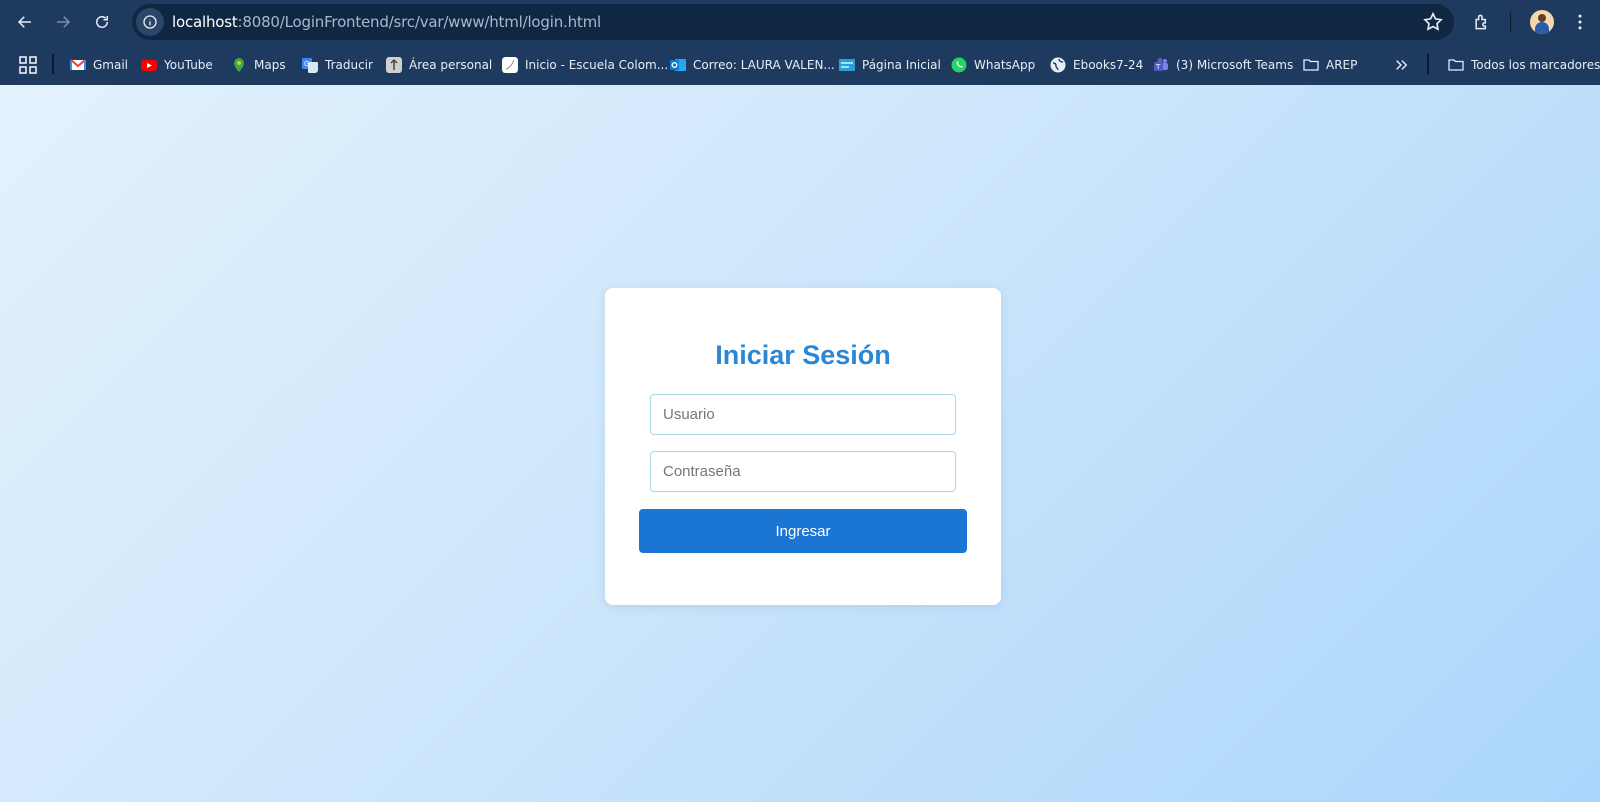  What do you see at coordinates (149, 65) in the screenshot?
I see `youtube-icon` at bounding box center [149, 65].